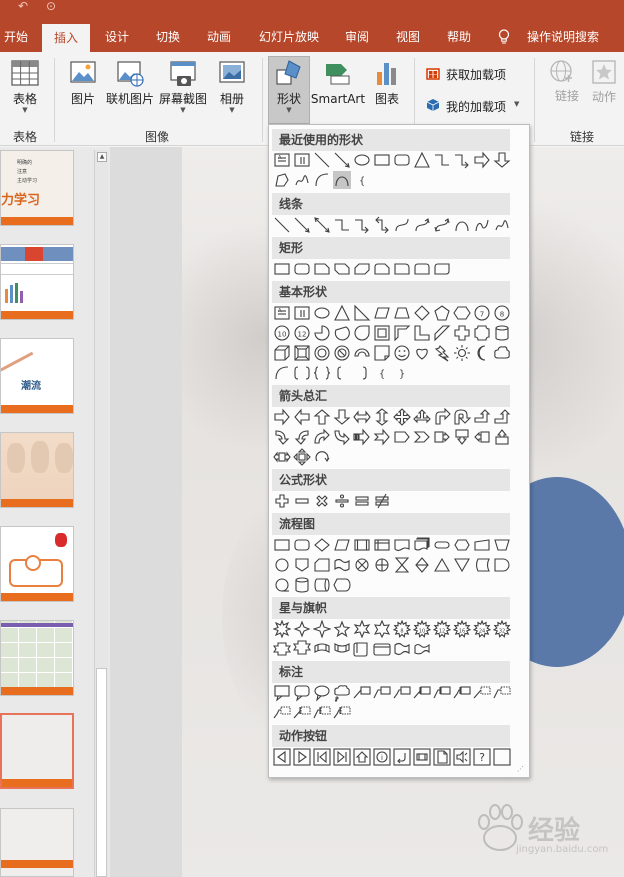  Describe the element at coordinates (183, 86) in the screenshot. I see `screenshot-button: 屏幕截图 ▼` at that location.